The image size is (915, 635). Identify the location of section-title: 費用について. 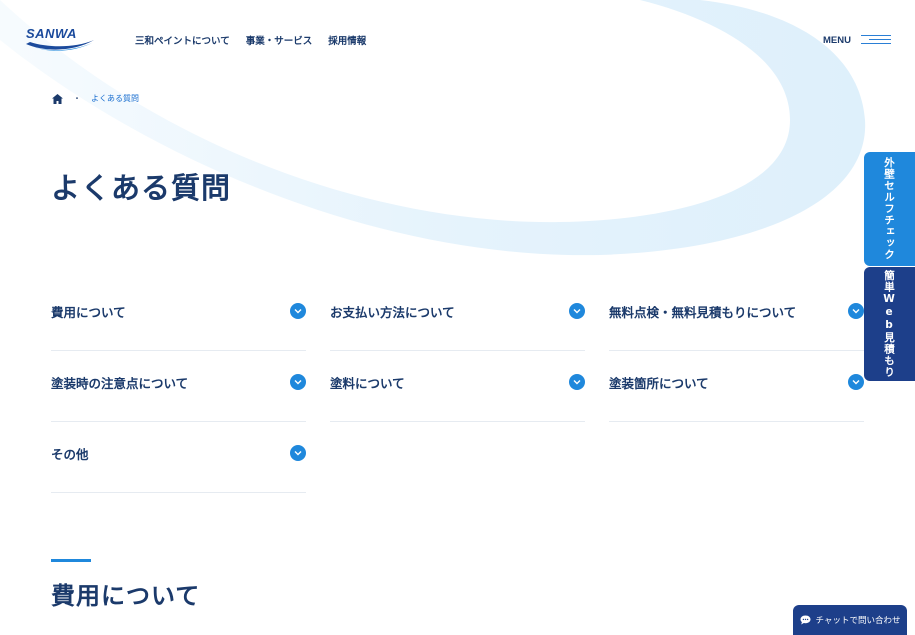
(126, 596).